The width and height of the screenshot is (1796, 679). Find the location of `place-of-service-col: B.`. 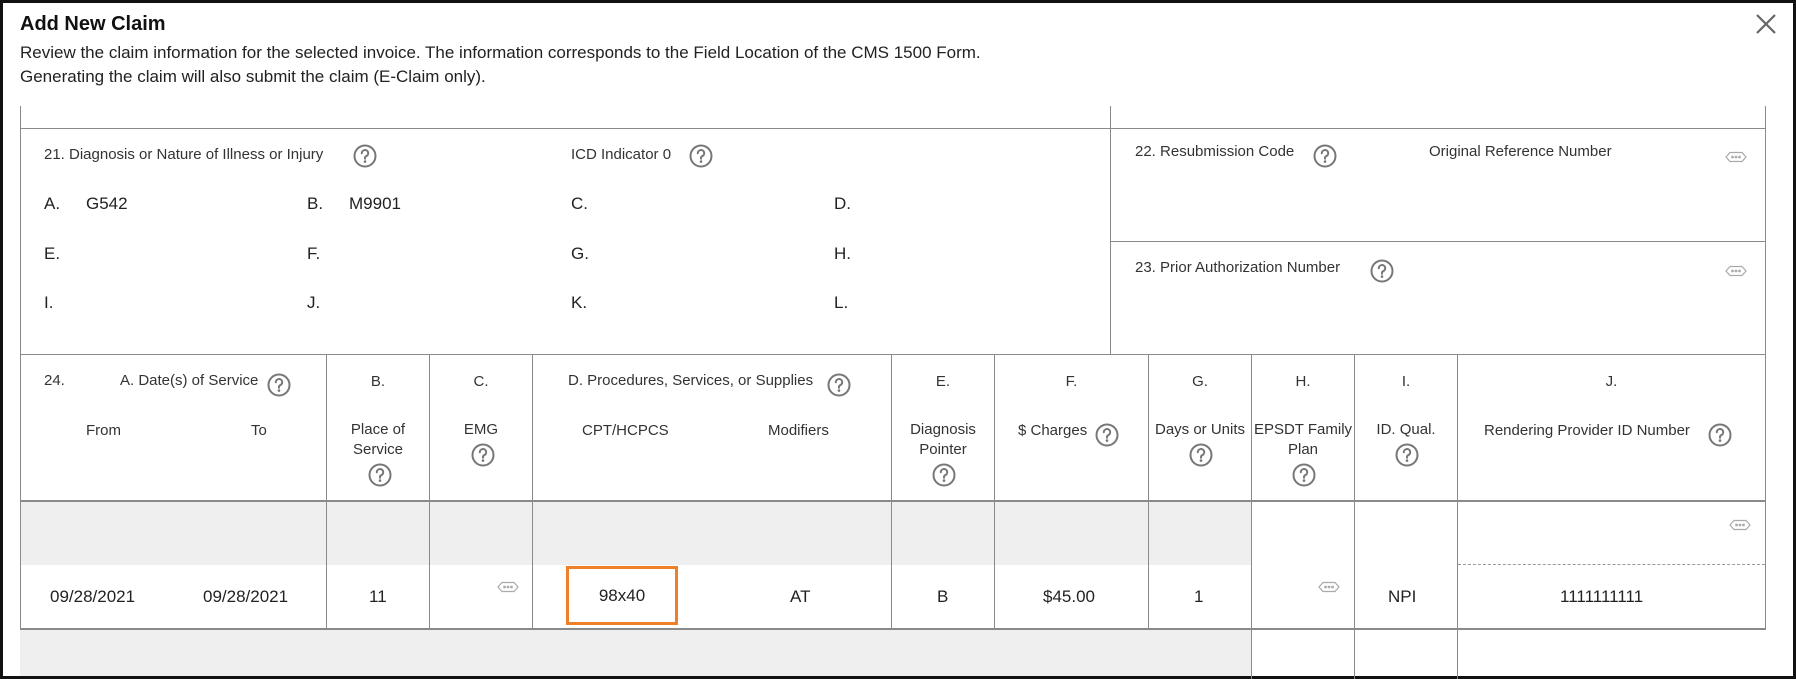

place-of-service-col: B. is located at coordinates (378, 381).